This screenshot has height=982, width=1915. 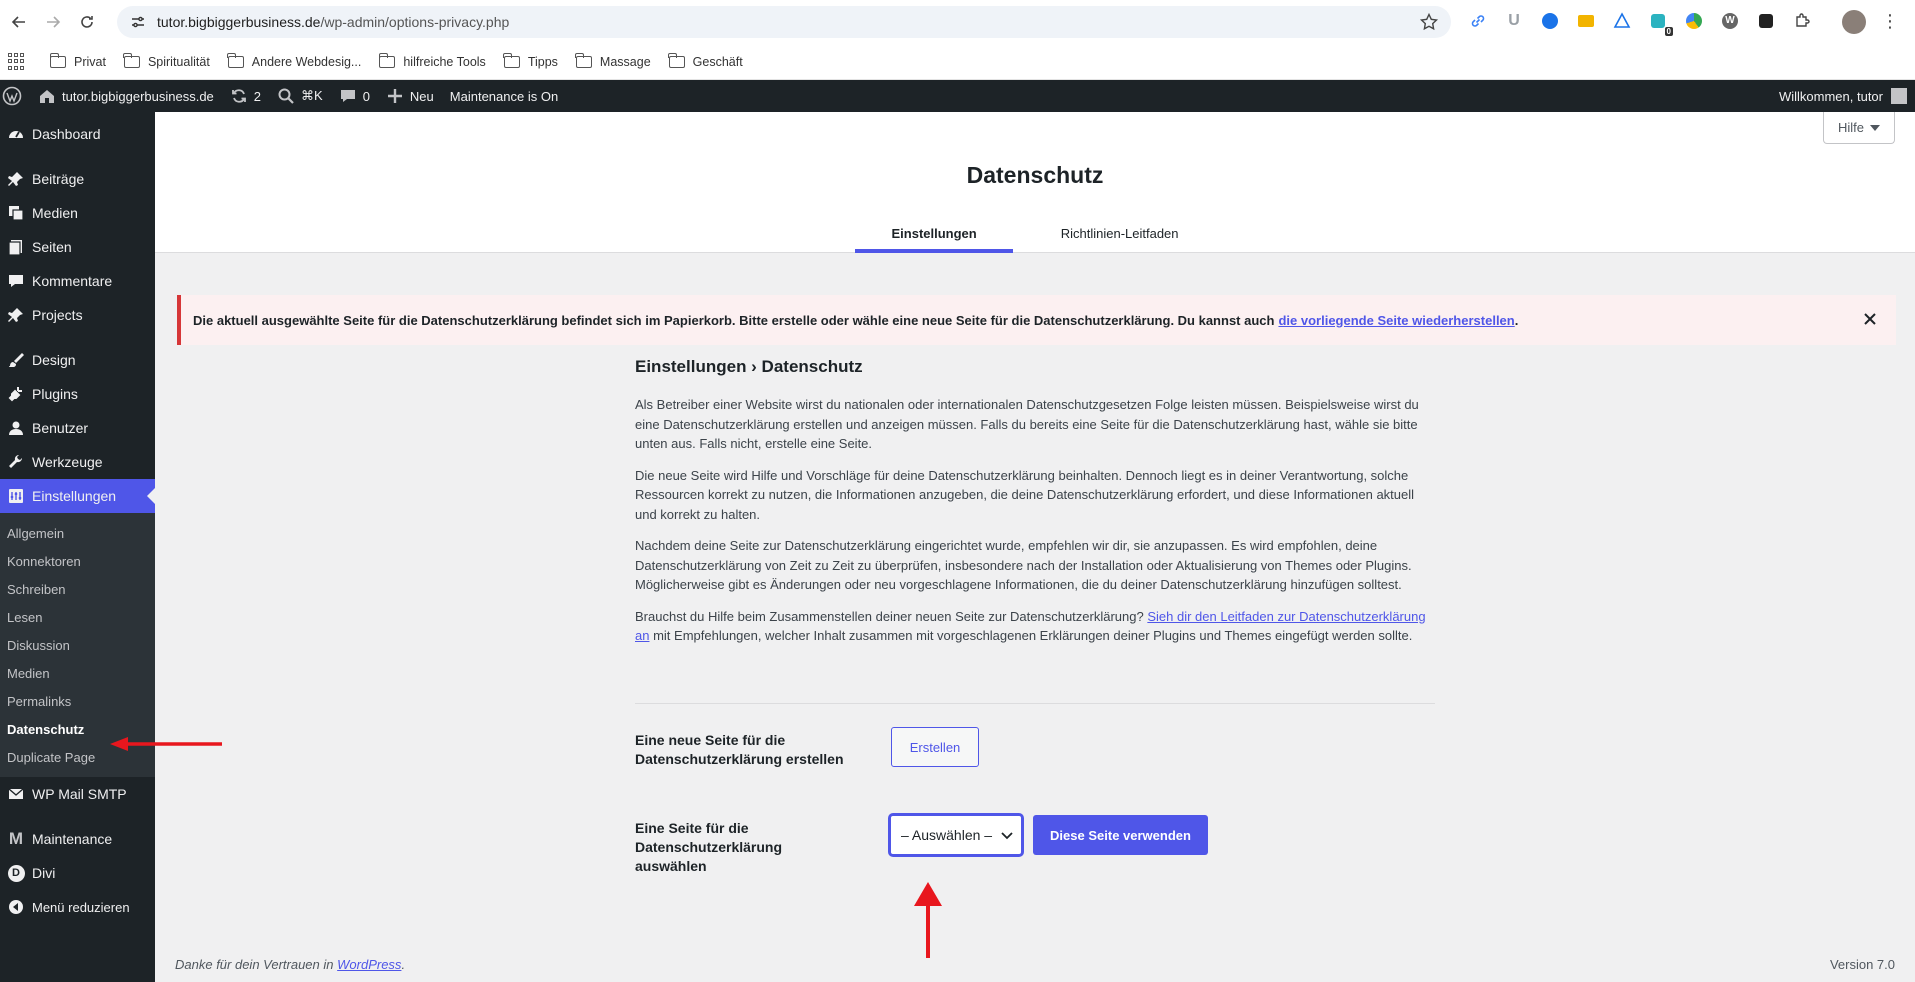 What do you see at coordinates (290, 964) in the screenshot?
I see `footer-thanks: Danke für dein Vertrauen in WordPress.` at bounding box center [290, 964].